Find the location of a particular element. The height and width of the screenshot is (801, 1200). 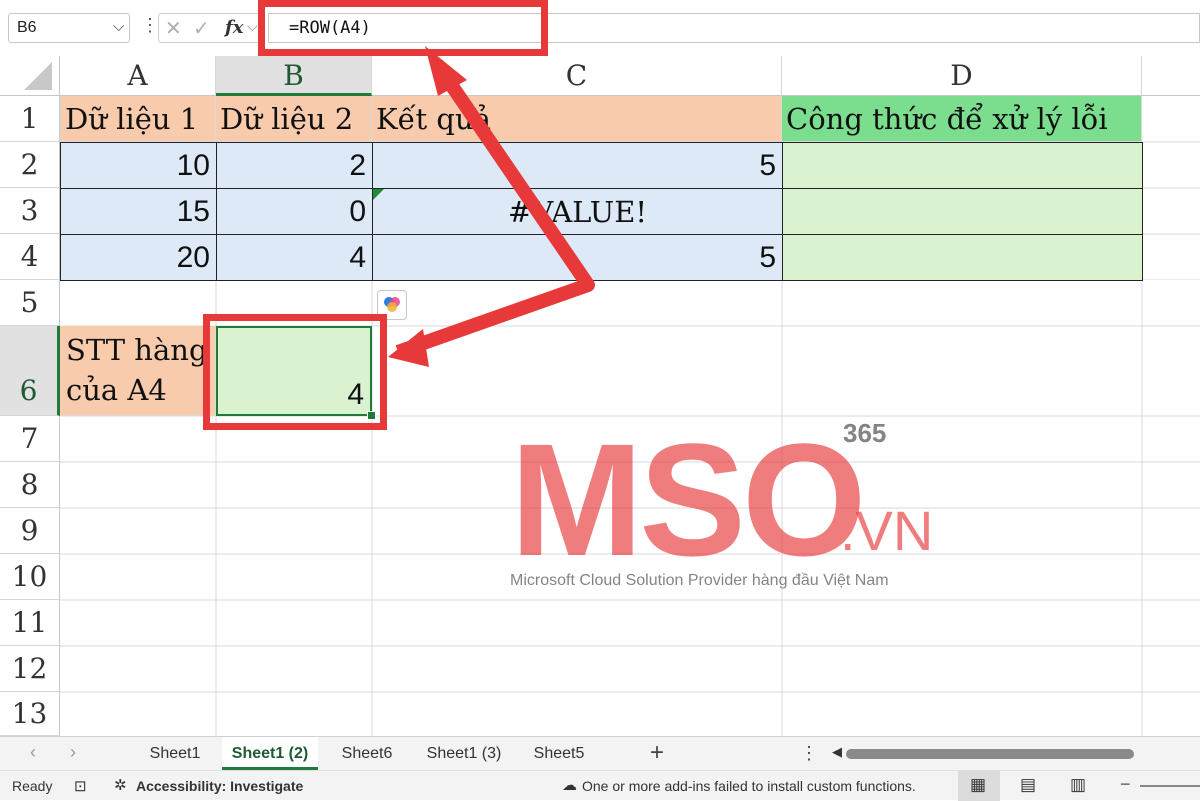

macro-recorder-icon: ⊡ is located at coordinates (80, 786).